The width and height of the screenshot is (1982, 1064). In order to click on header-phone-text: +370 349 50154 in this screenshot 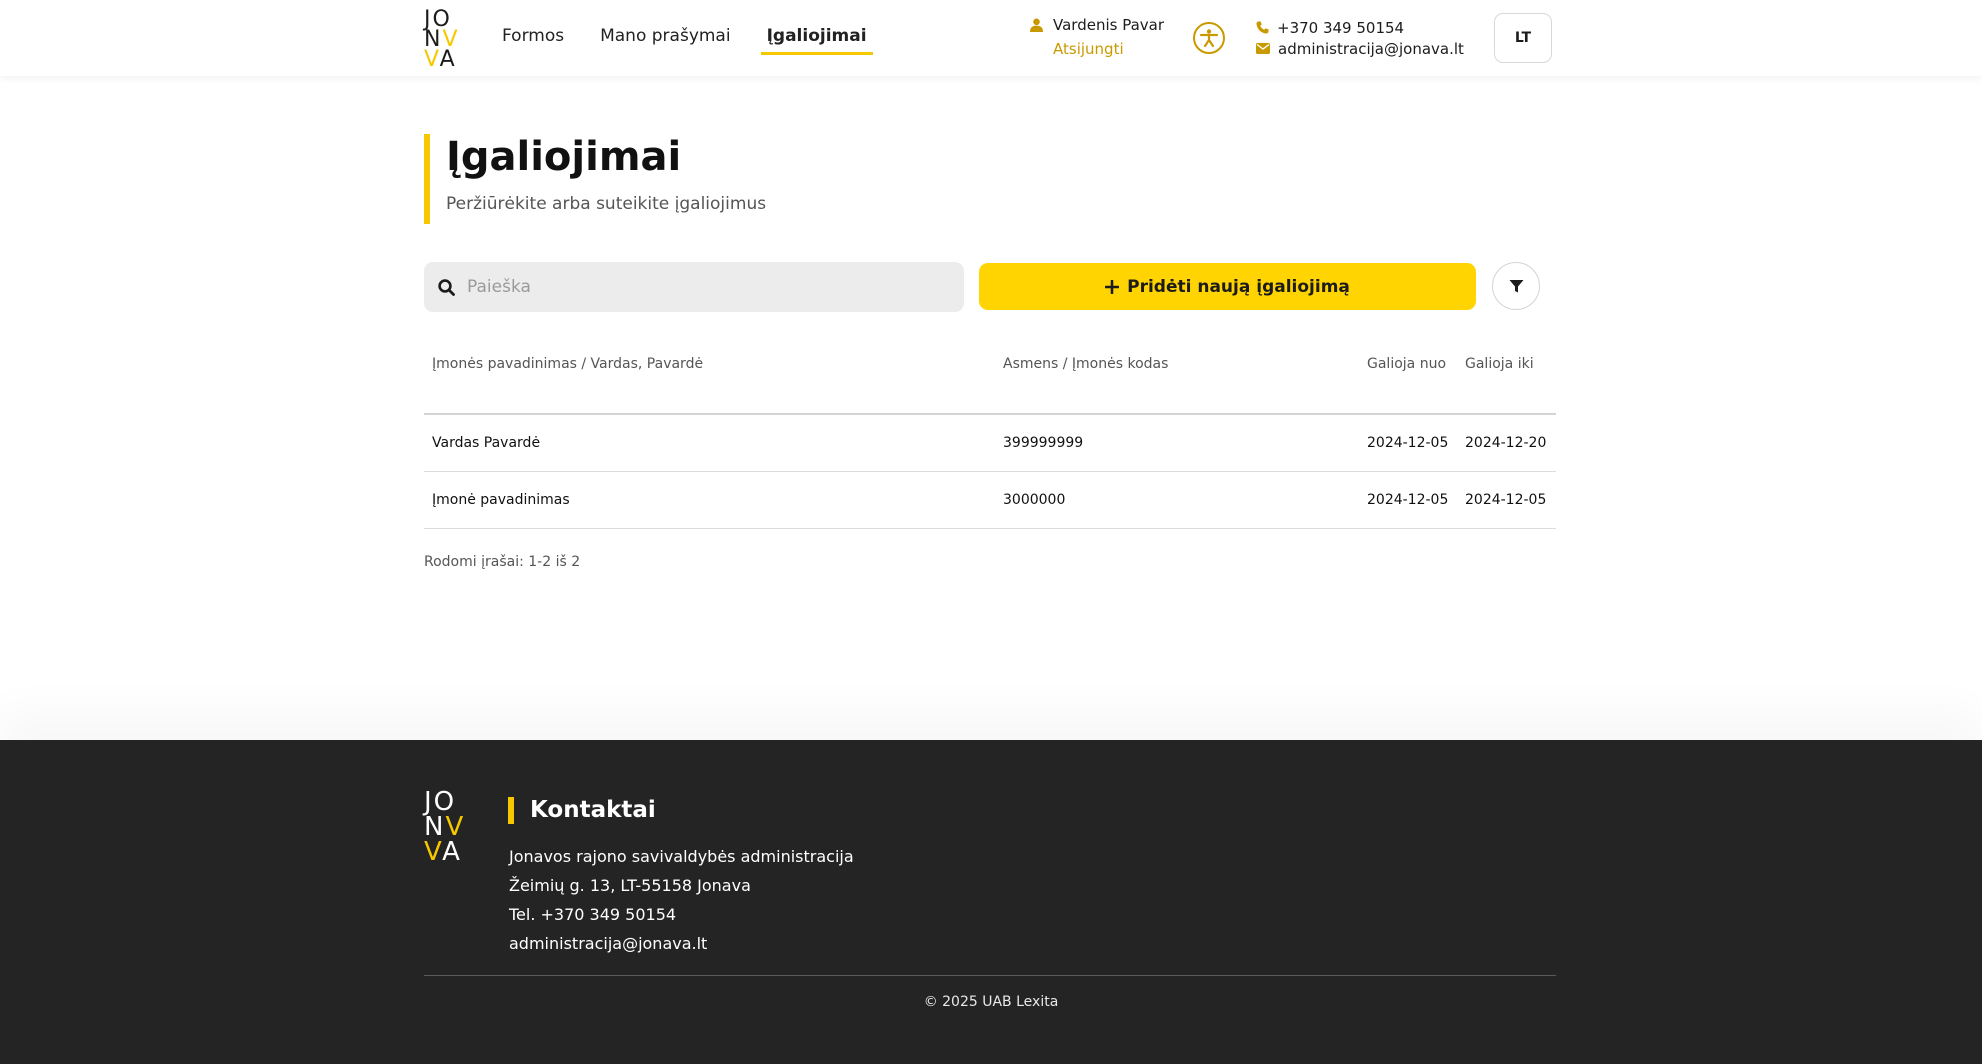, I will do `click(1341, 27)`.